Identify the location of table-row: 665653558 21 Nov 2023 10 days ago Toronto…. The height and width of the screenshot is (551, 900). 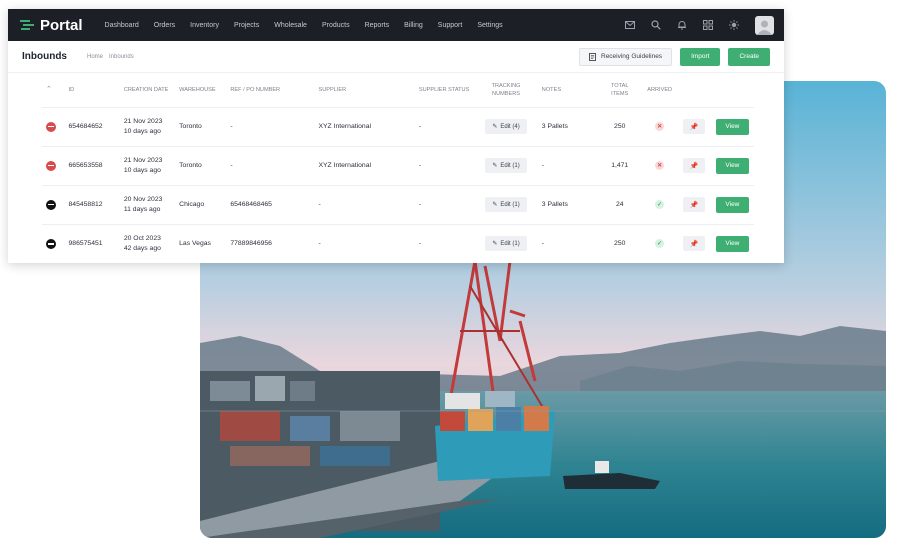
(398, 165).